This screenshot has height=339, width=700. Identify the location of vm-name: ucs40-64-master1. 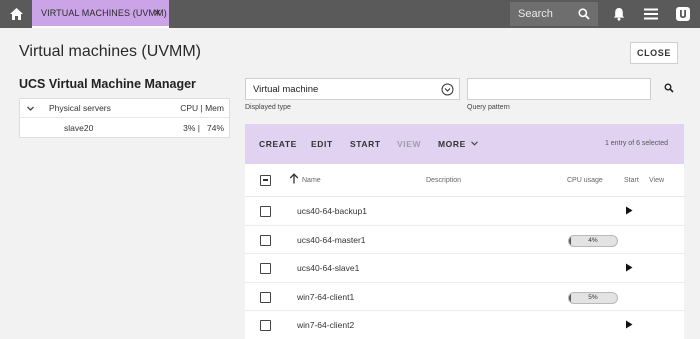
(331, 240).